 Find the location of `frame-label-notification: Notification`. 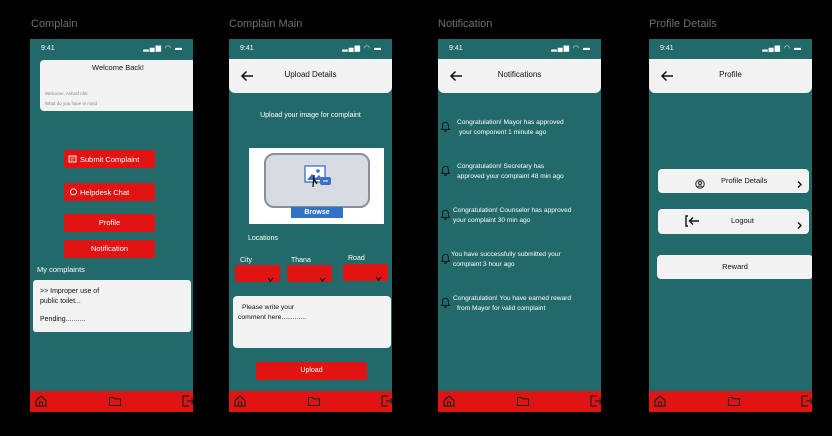

frame-label-notification: Notification is located at coordinates (465, 24).